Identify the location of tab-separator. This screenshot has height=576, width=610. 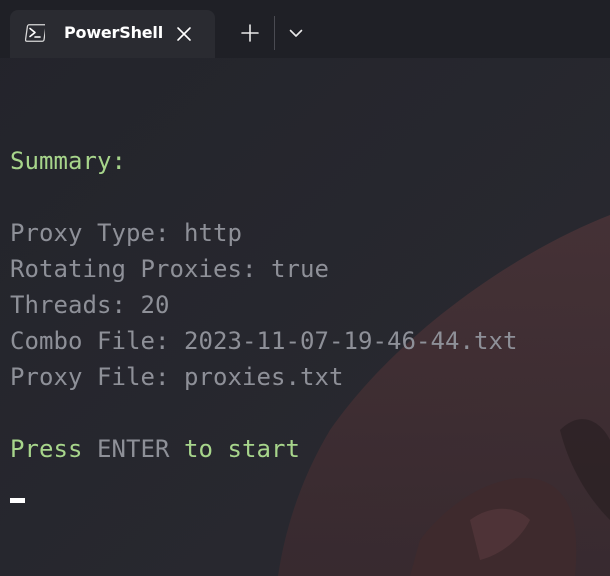
(274, 33).